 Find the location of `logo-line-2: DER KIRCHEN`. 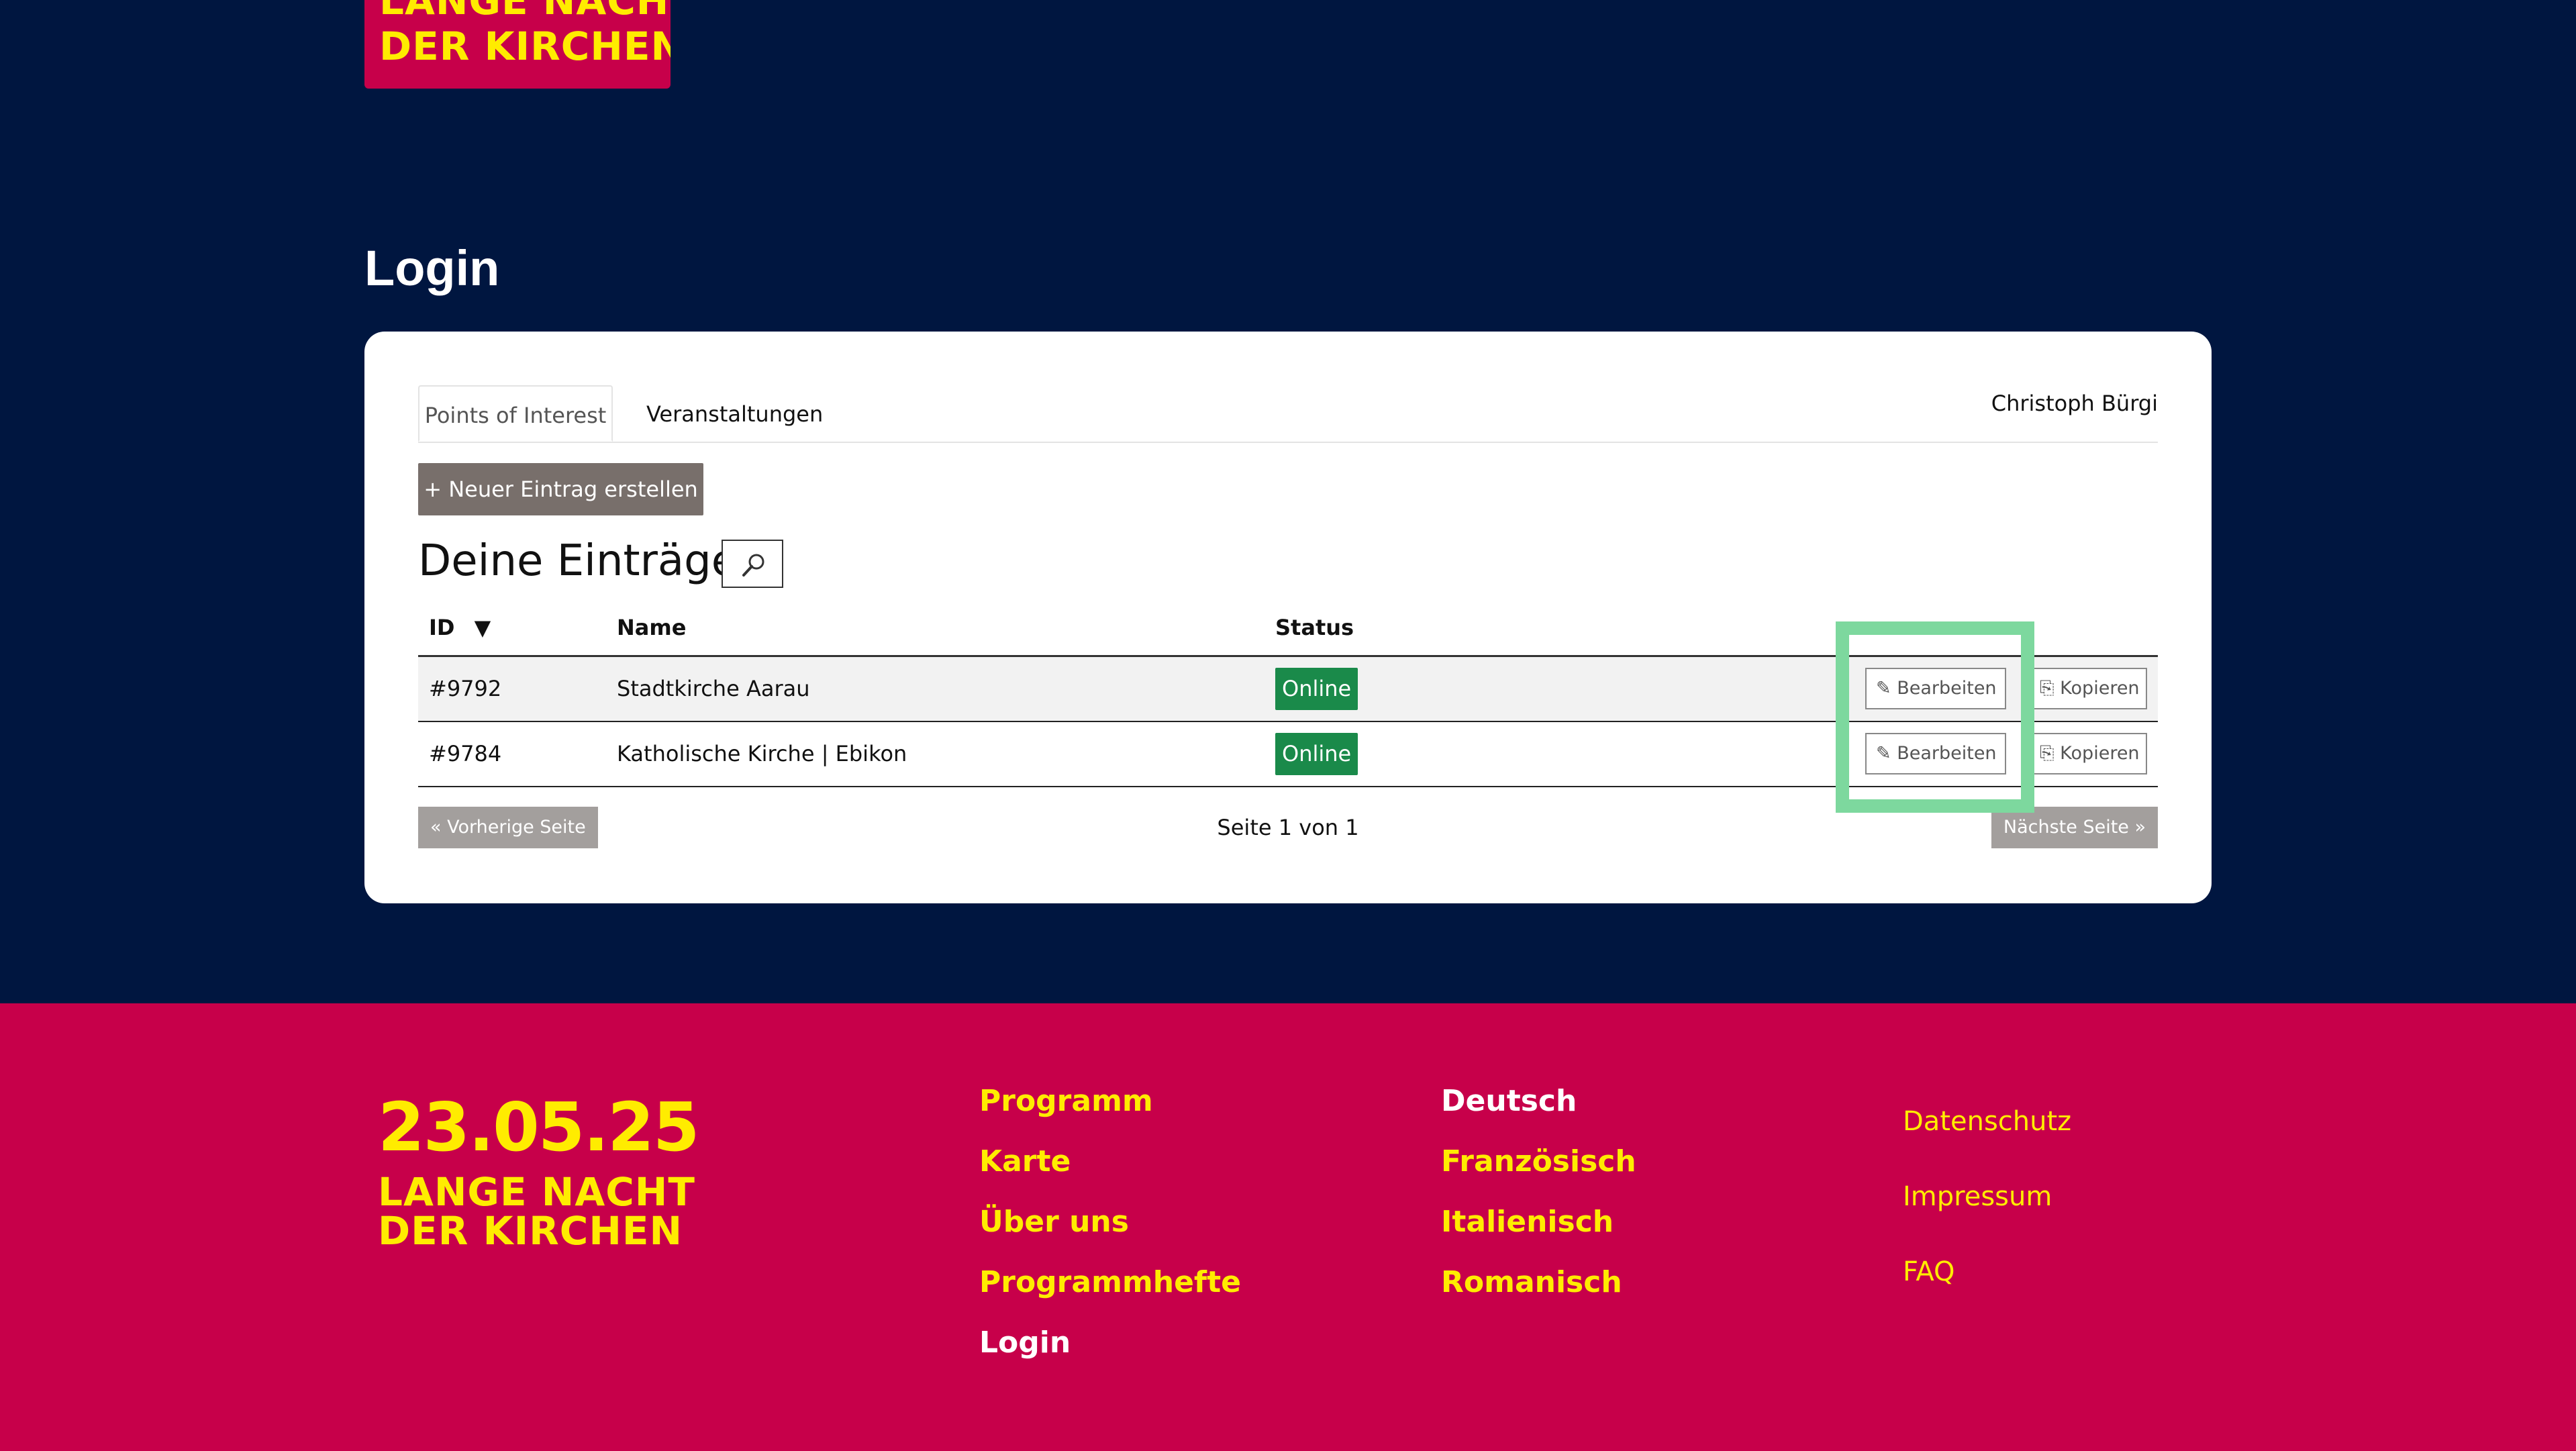

logo-line-2: DER KIRCHEN is located at coordinates (525, 46).